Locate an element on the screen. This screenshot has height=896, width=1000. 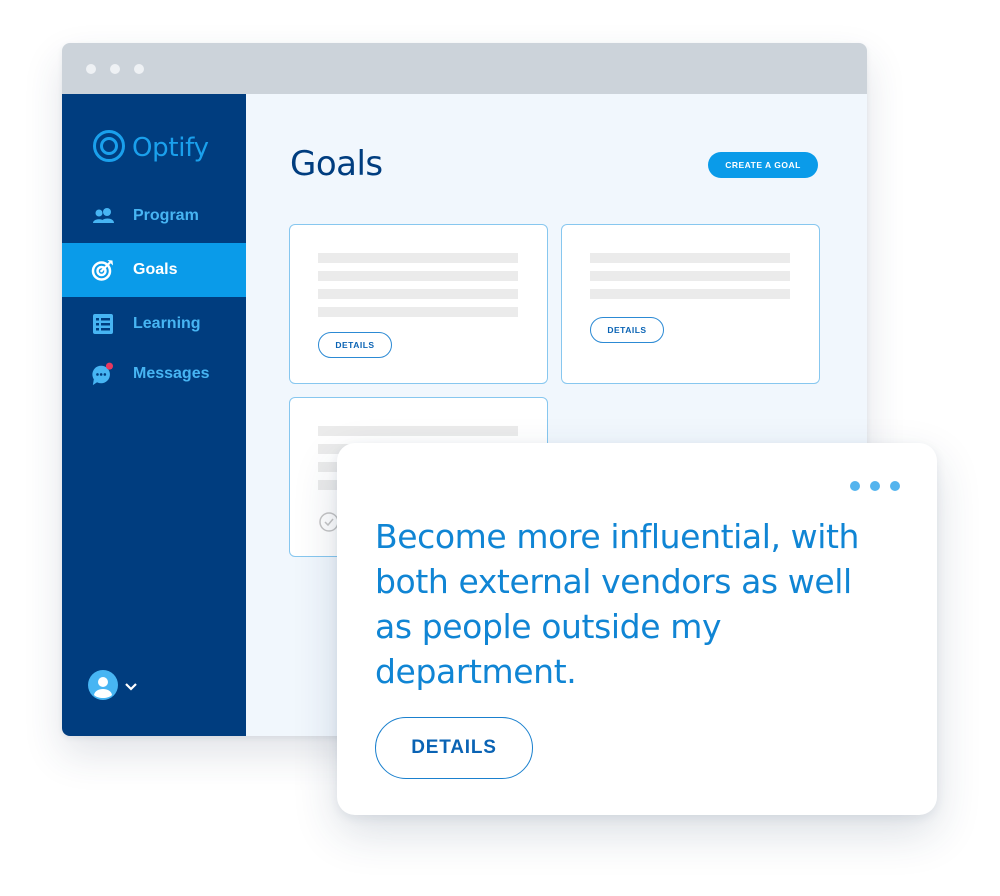
page-title: Goals is located at coordinates (336, 164).